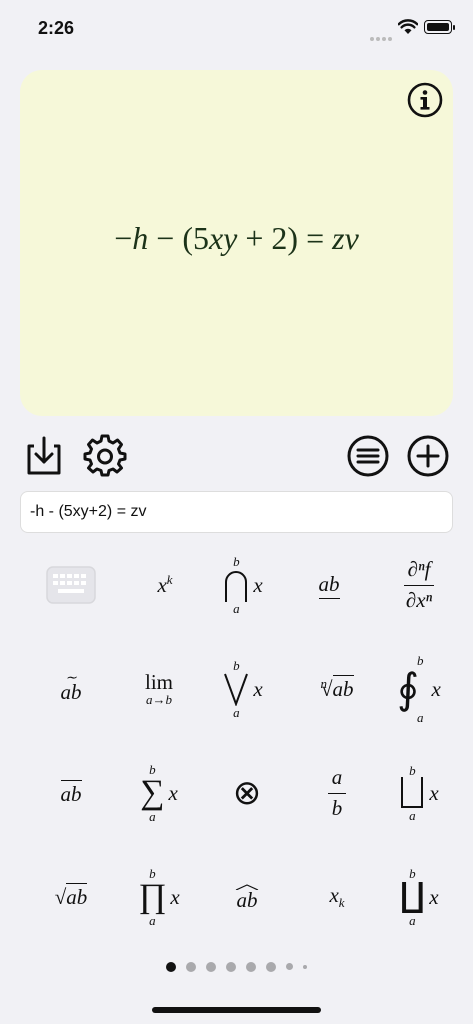 Image resolution: width=473 pixels, height=1024 pixels. I want to click on key-underline: ab, so click(329, 585).